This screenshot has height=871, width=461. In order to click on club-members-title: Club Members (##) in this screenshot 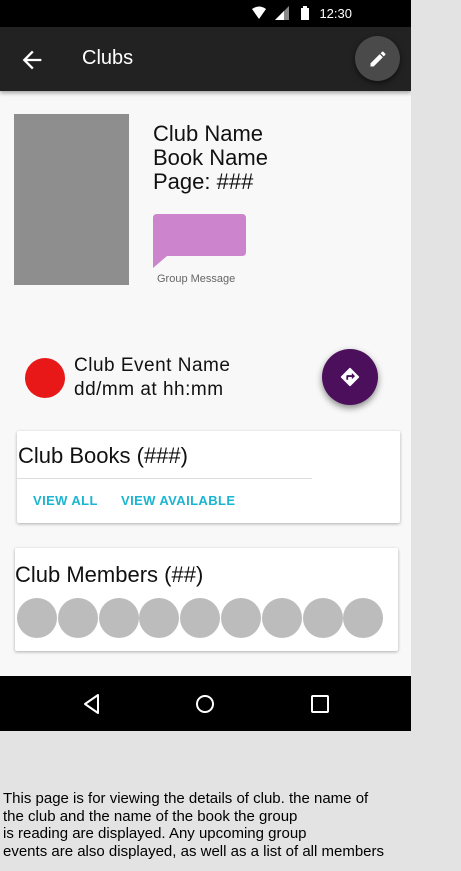, I will do `click(109, 574)`.